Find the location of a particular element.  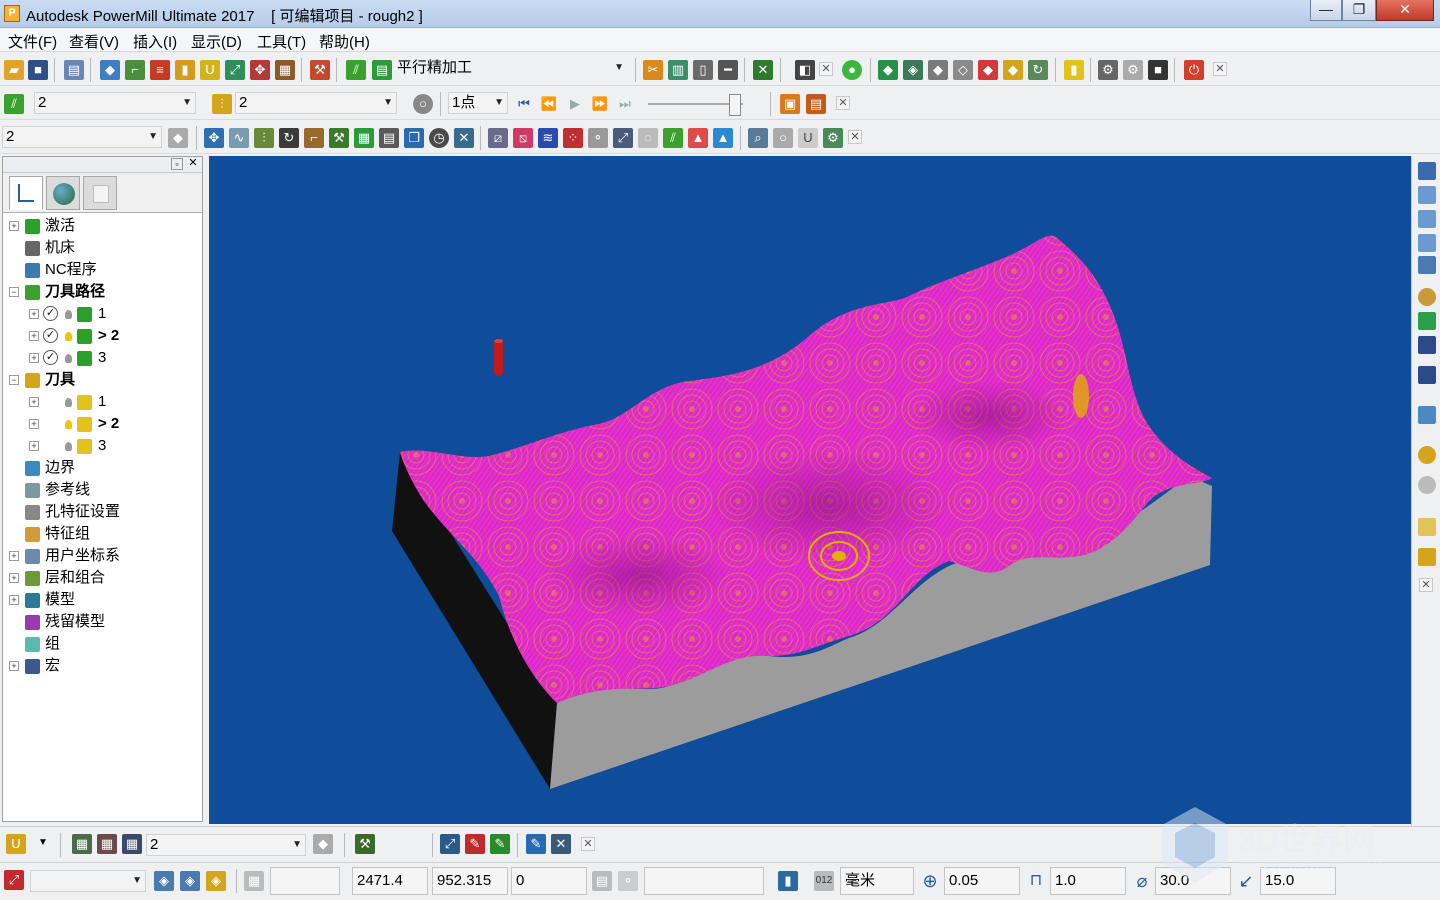

checkmark-icon: ✓ is located at coordinates (50, 335).